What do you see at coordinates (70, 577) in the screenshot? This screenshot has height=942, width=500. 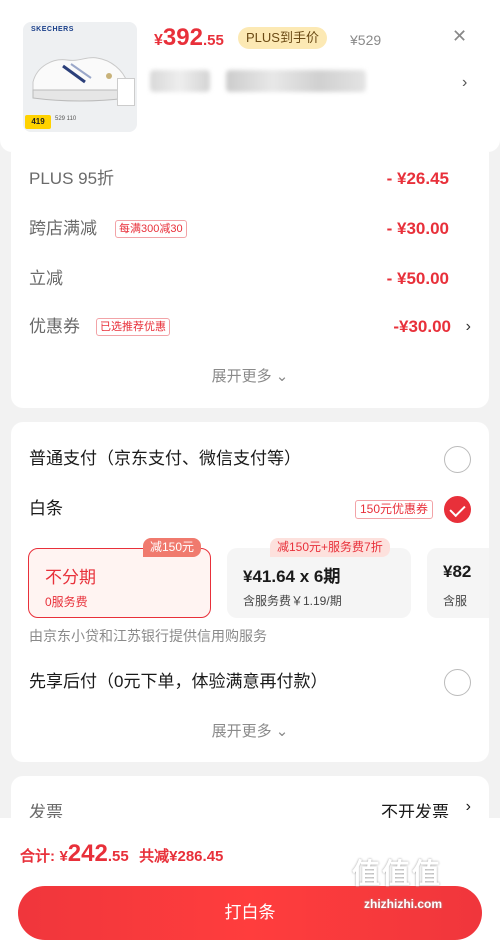 I see `plan-title: 不分期` at bounding box center [70, 577].